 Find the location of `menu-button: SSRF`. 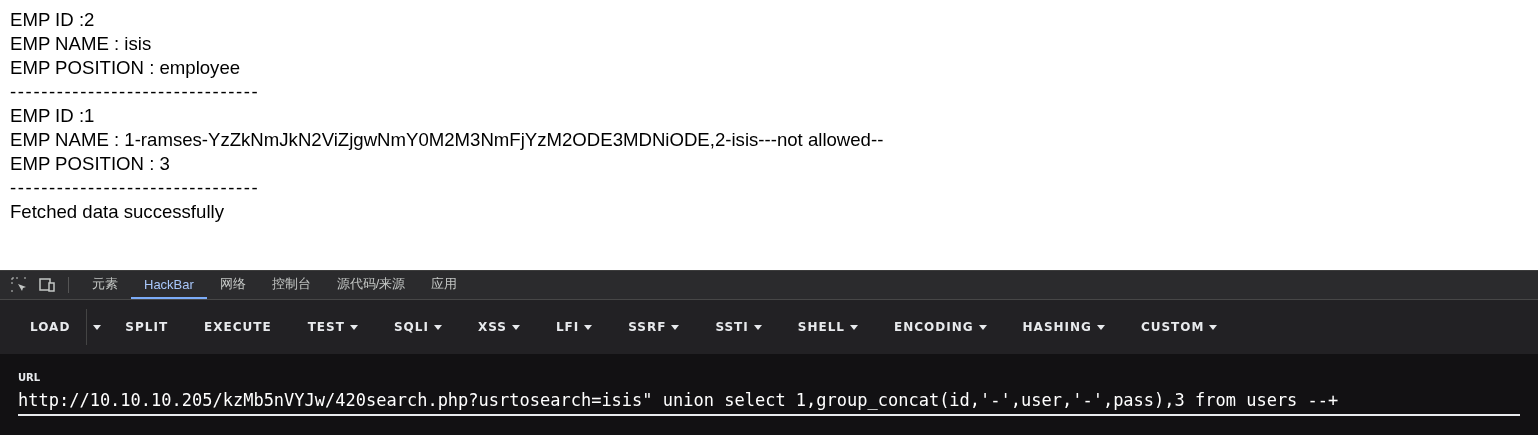

menu-button: SSRF is located at coordinates (654, 327).